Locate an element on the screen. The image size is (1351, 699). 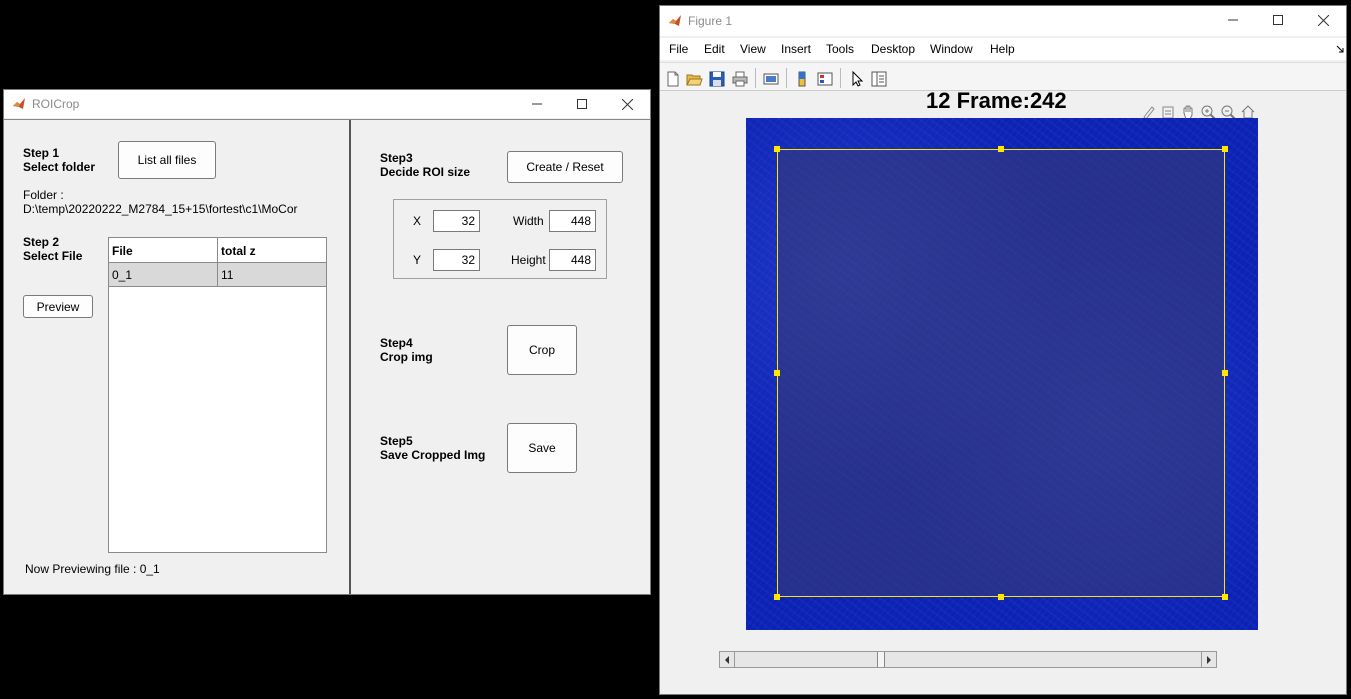
y-input: 32 is located at coordinates (456, 260).